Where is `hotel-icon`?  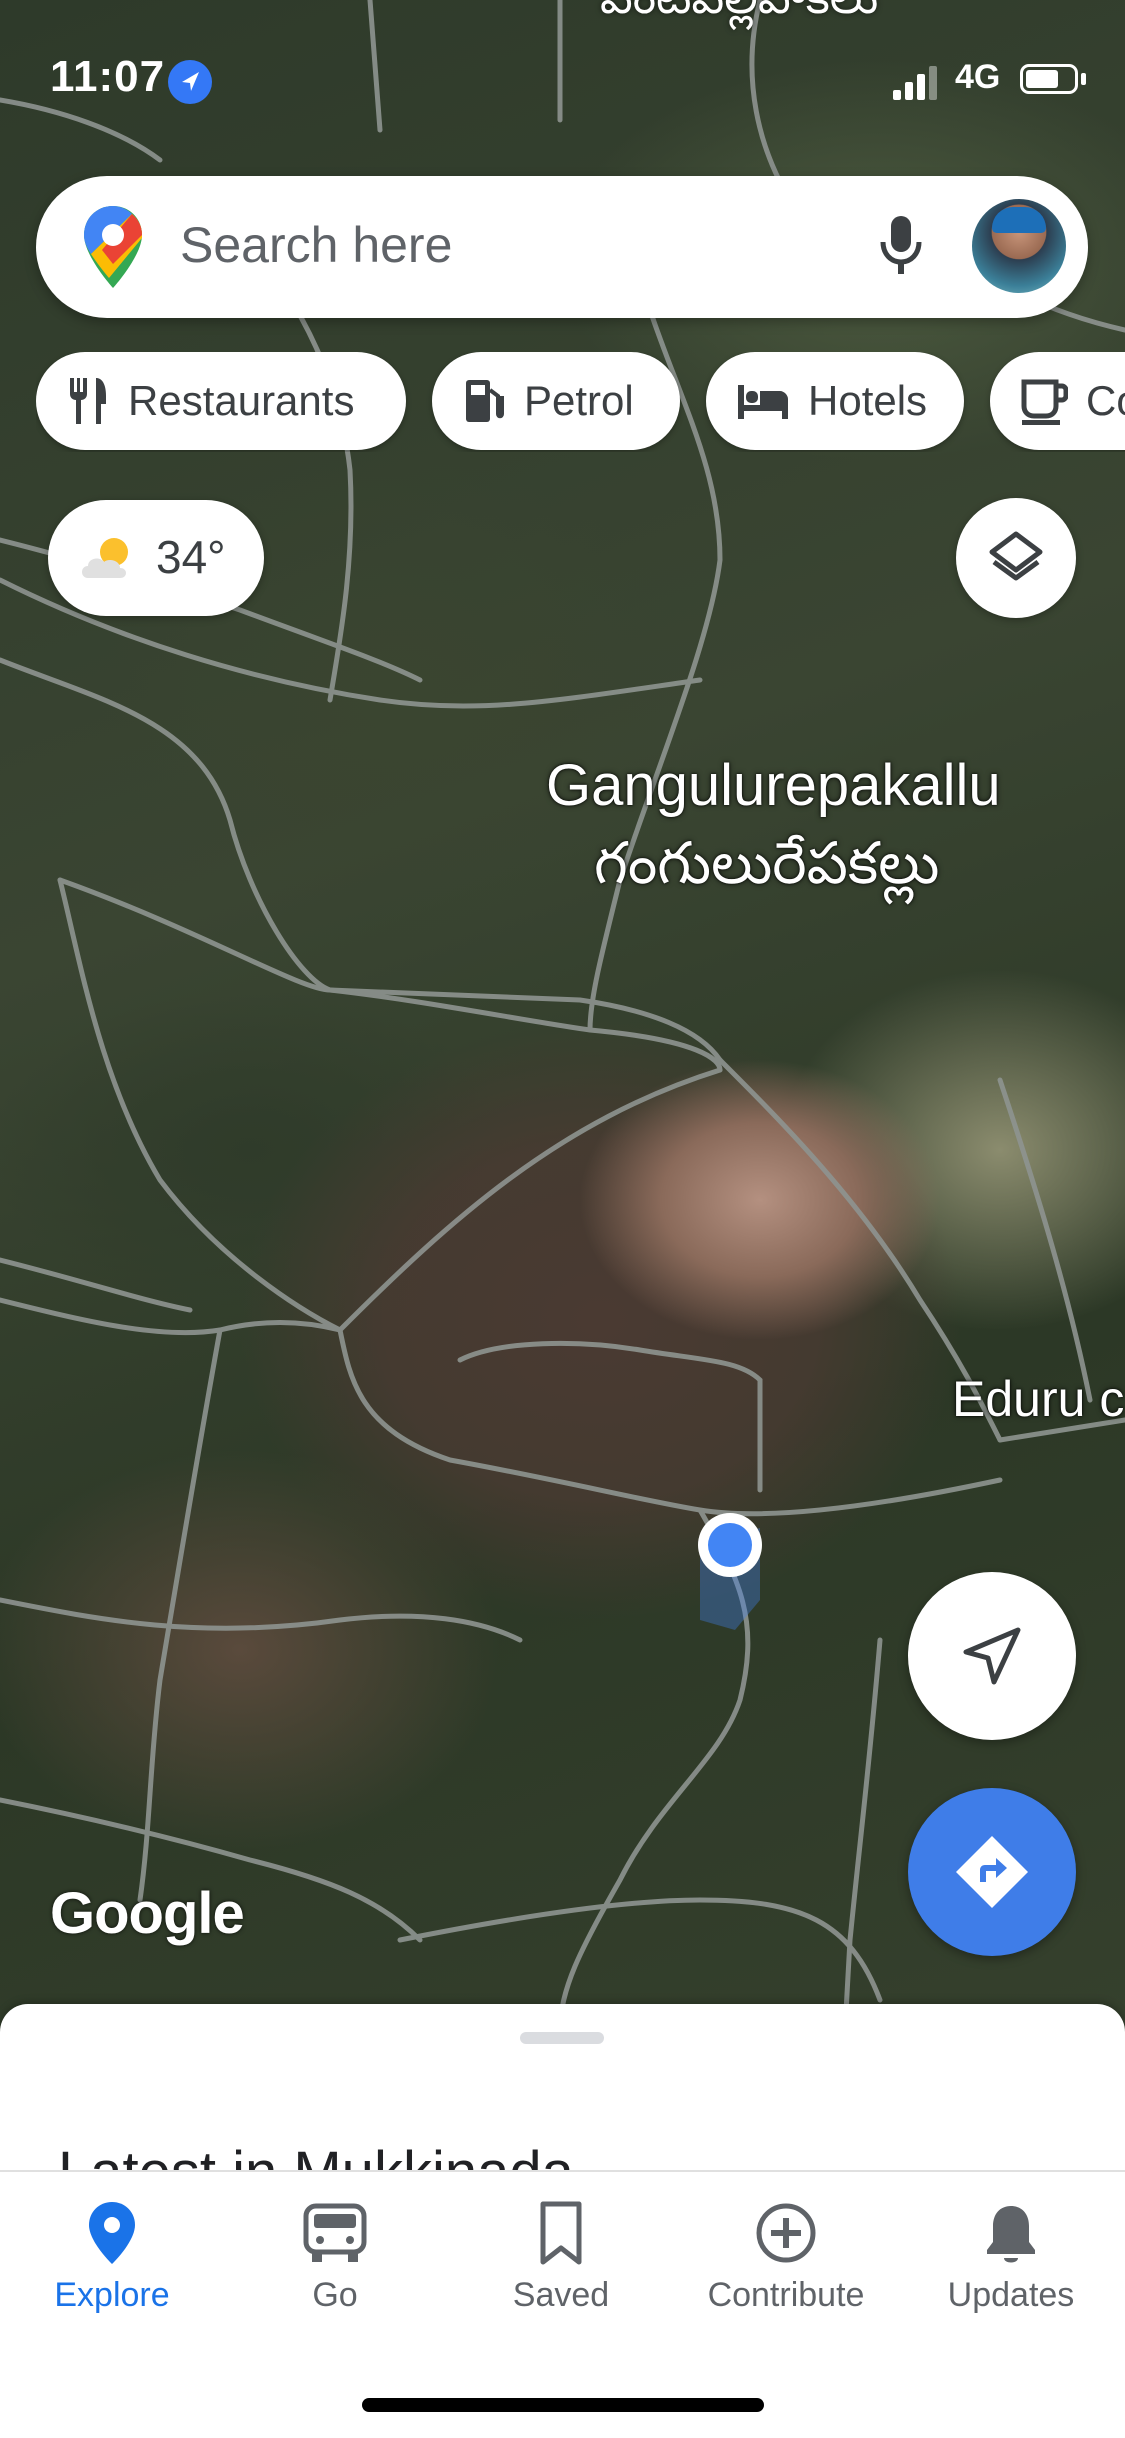
hotel-icon is located at coordinates (763, 402).